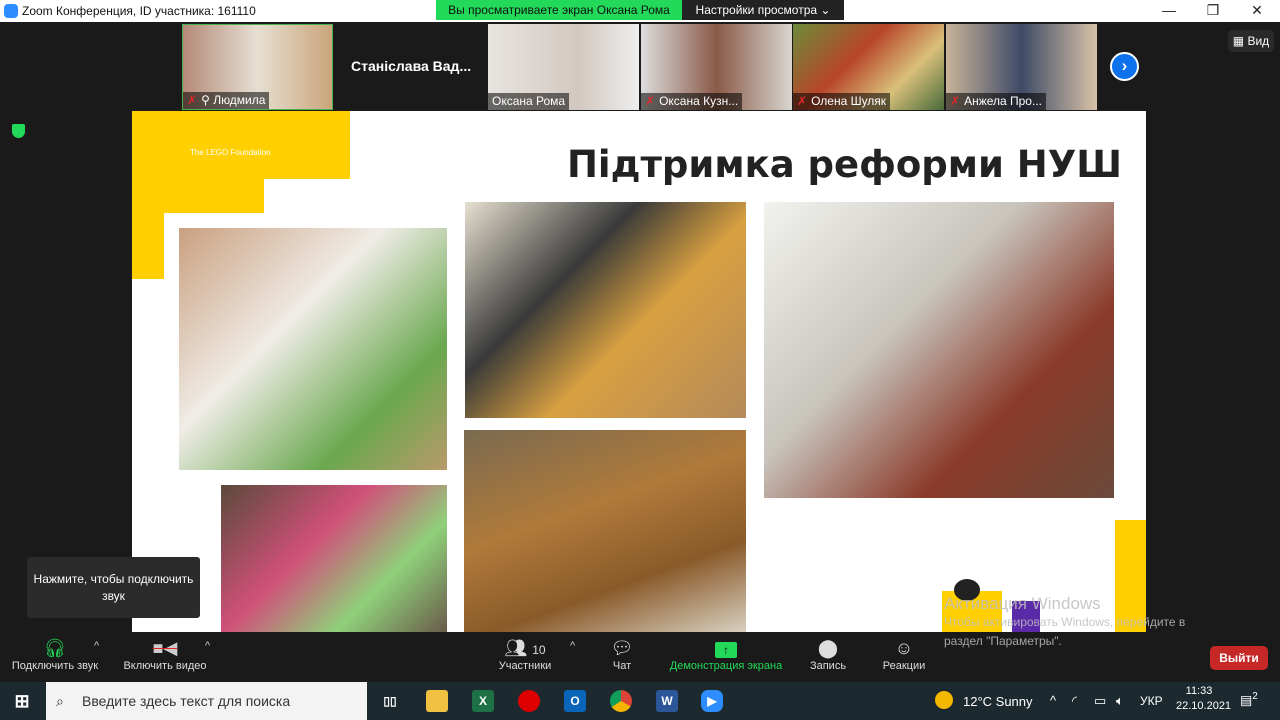 The width and height of the screenshot is (1280, 720). What do you see at coordinates (622, 648) in the screenshot?
I see `chat-icon: 💬︎` at bounding box center [622, 648].